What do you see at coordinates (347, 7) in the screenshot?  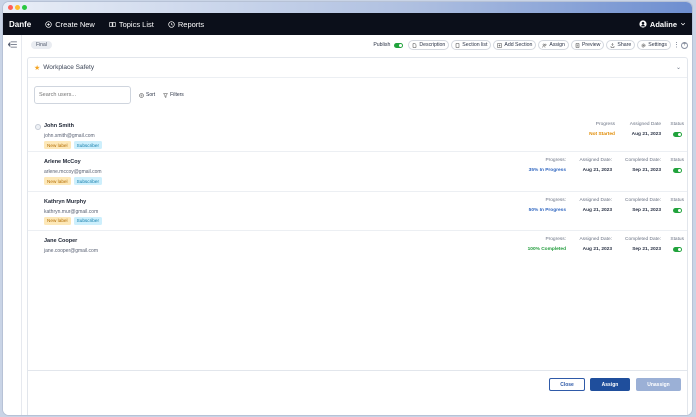 I see `window-chrome` at bounding box center [347, 7].